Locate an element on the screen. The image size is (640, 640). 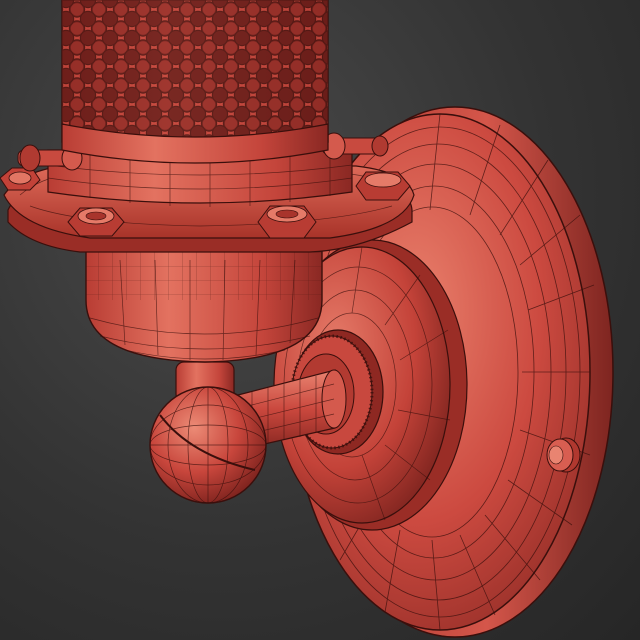
mesh-cage is located at coordinates (195, 82).